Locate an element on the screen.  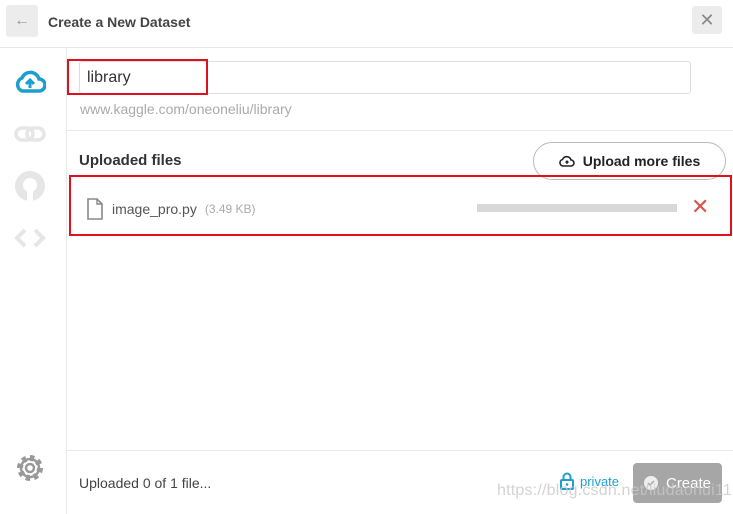
upload-more-label: Upload more files is located at coordinates (641, 161).